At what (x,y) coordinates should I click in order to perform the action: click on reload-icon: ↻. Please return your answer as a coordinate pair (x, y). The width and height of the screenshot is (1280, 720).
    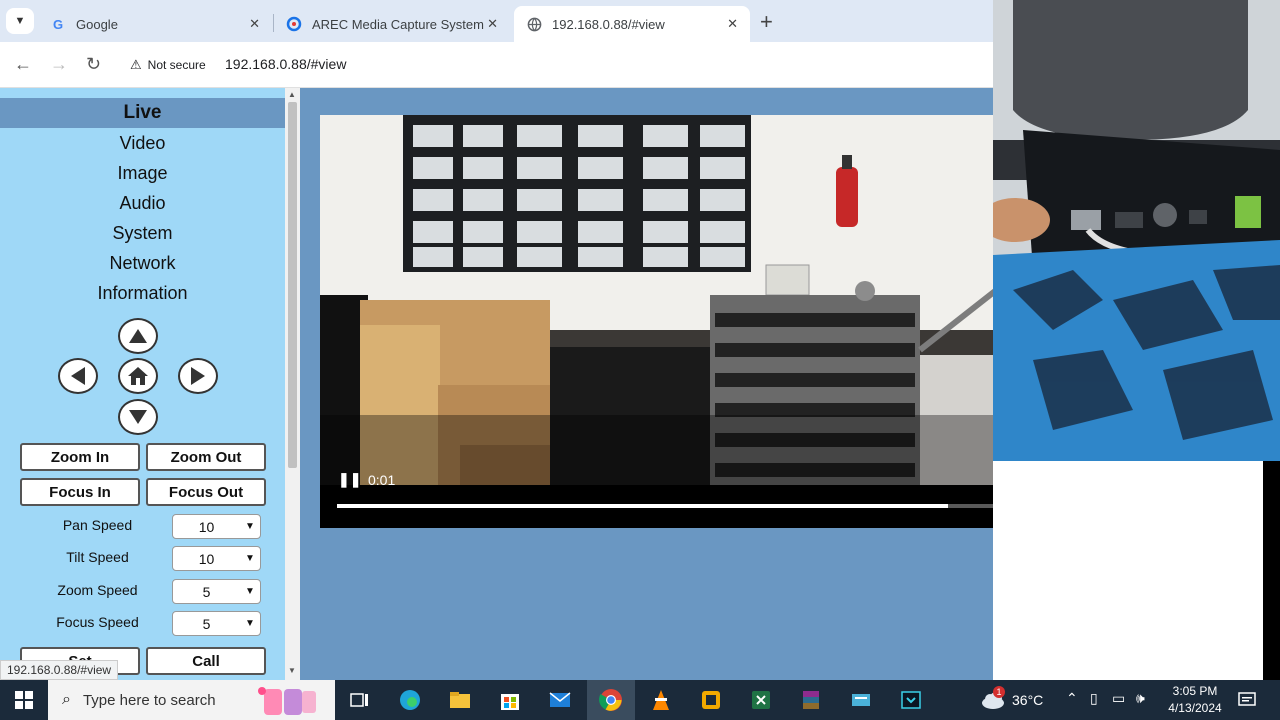
    Looking at the image, I should click on (93, 64).